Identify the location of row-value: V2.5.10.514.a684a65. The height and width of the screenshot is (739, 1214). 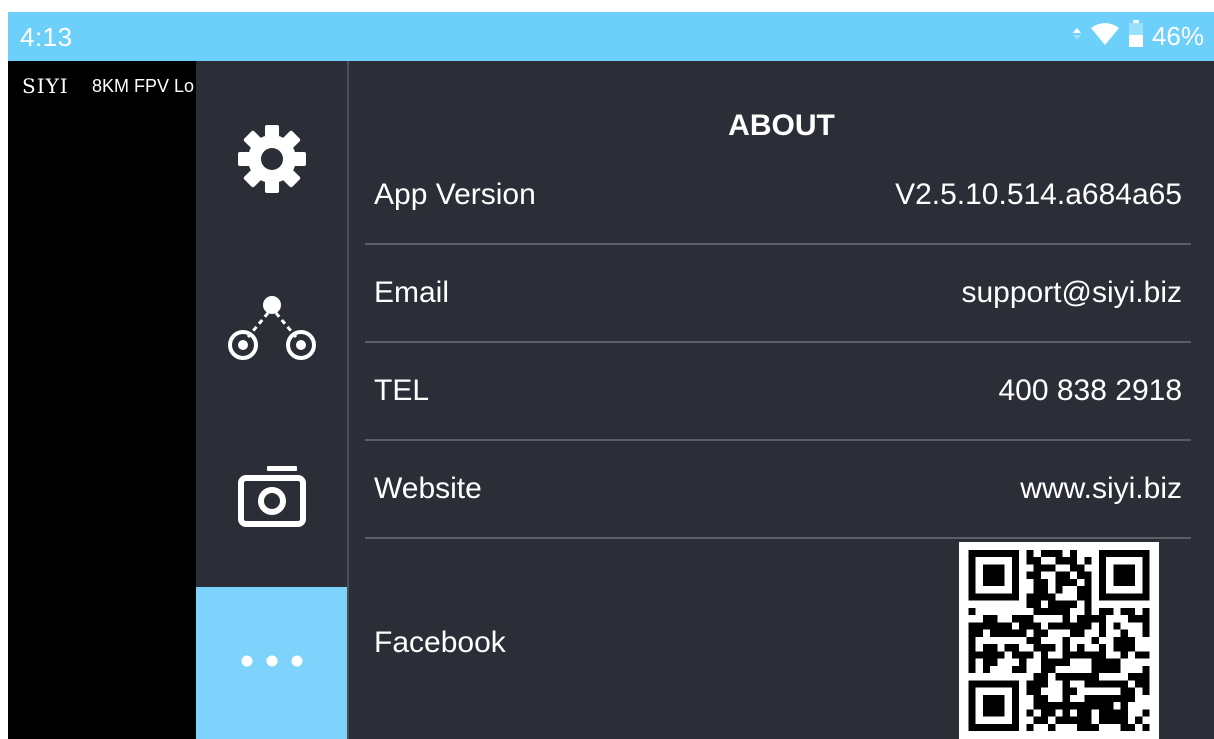
(1038, 194).